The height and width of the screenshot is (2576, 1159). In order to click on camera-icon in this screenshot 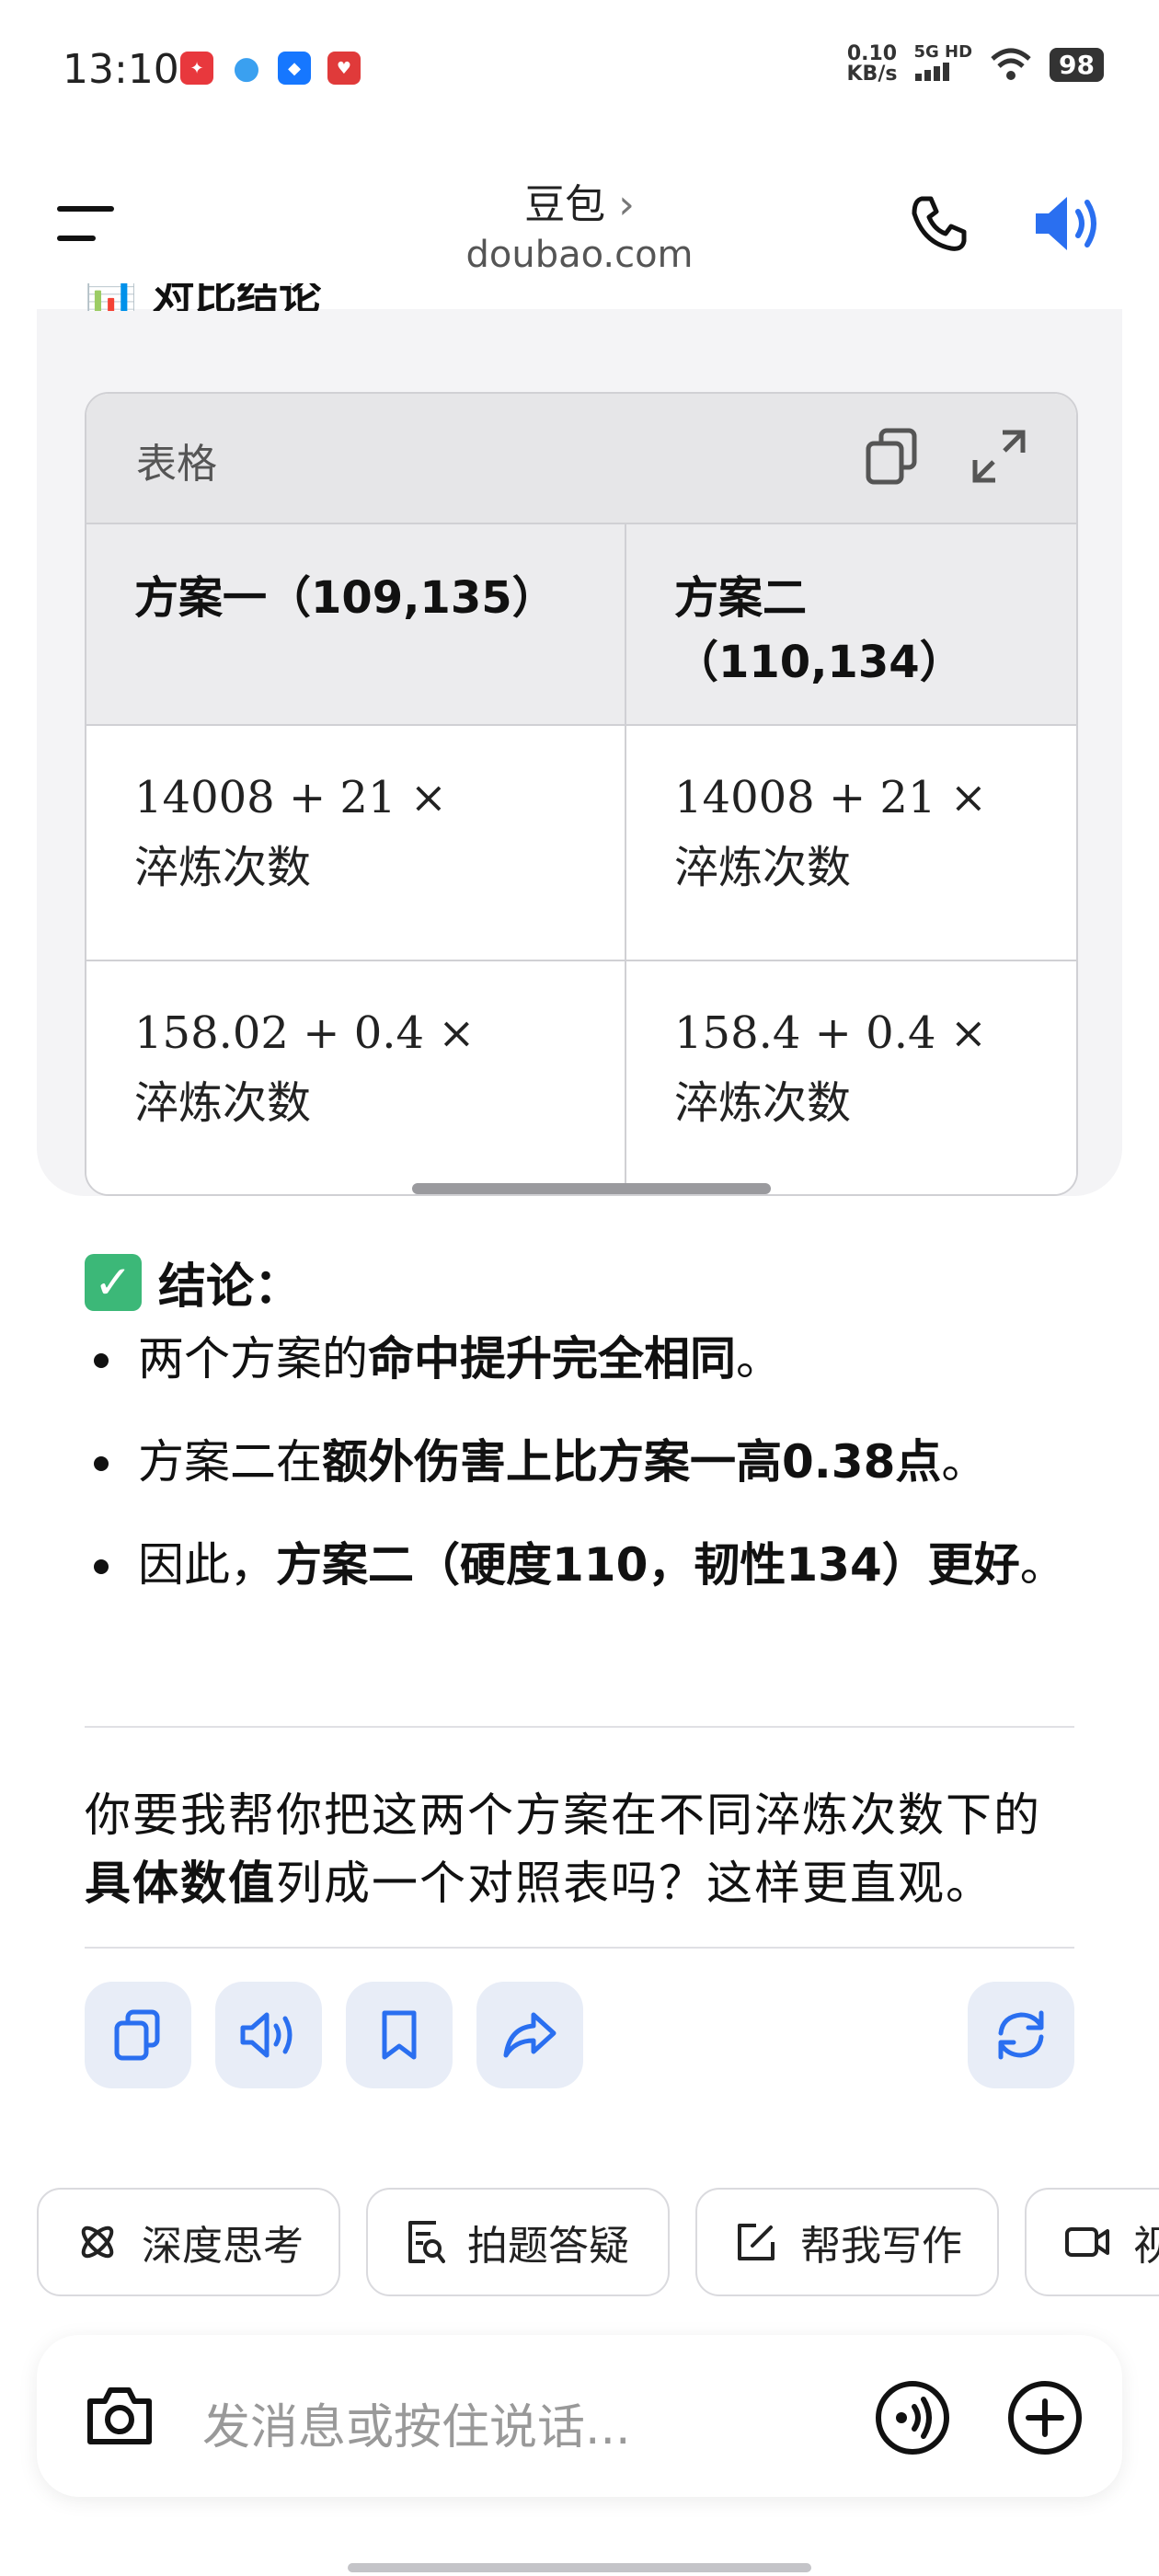, I will do `click(119, 2416)`.